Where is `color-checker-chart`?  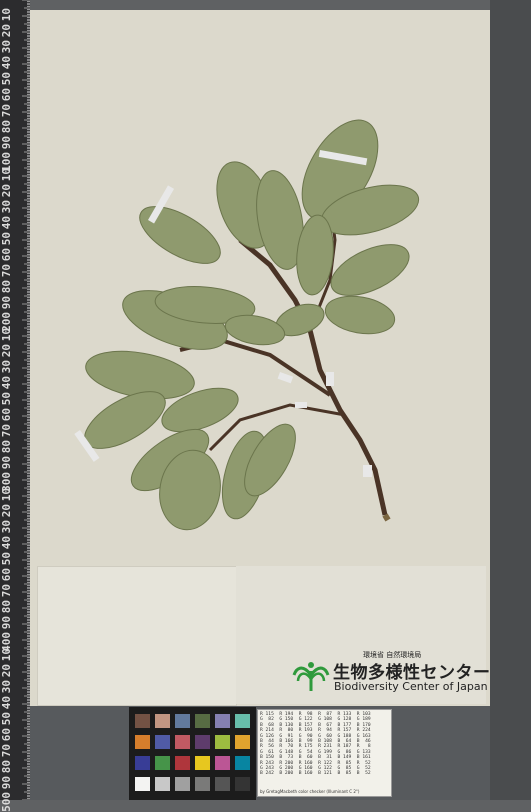 color-checker-chart is located at coordinates (192, 753).